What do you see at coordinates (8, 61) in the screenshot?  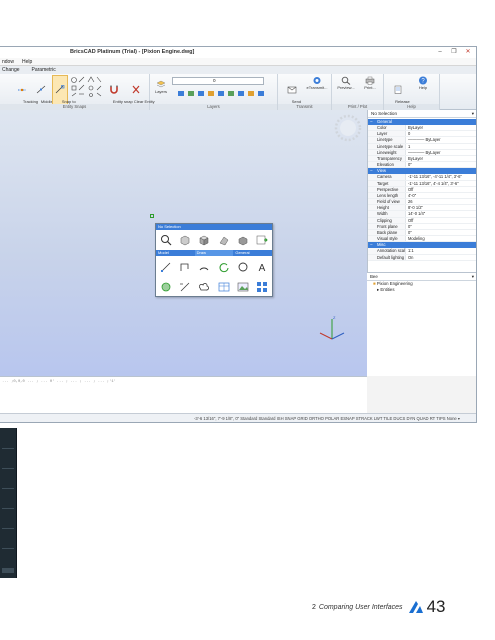 I see `menu-window: ndow` at bounding box center [8, 61].